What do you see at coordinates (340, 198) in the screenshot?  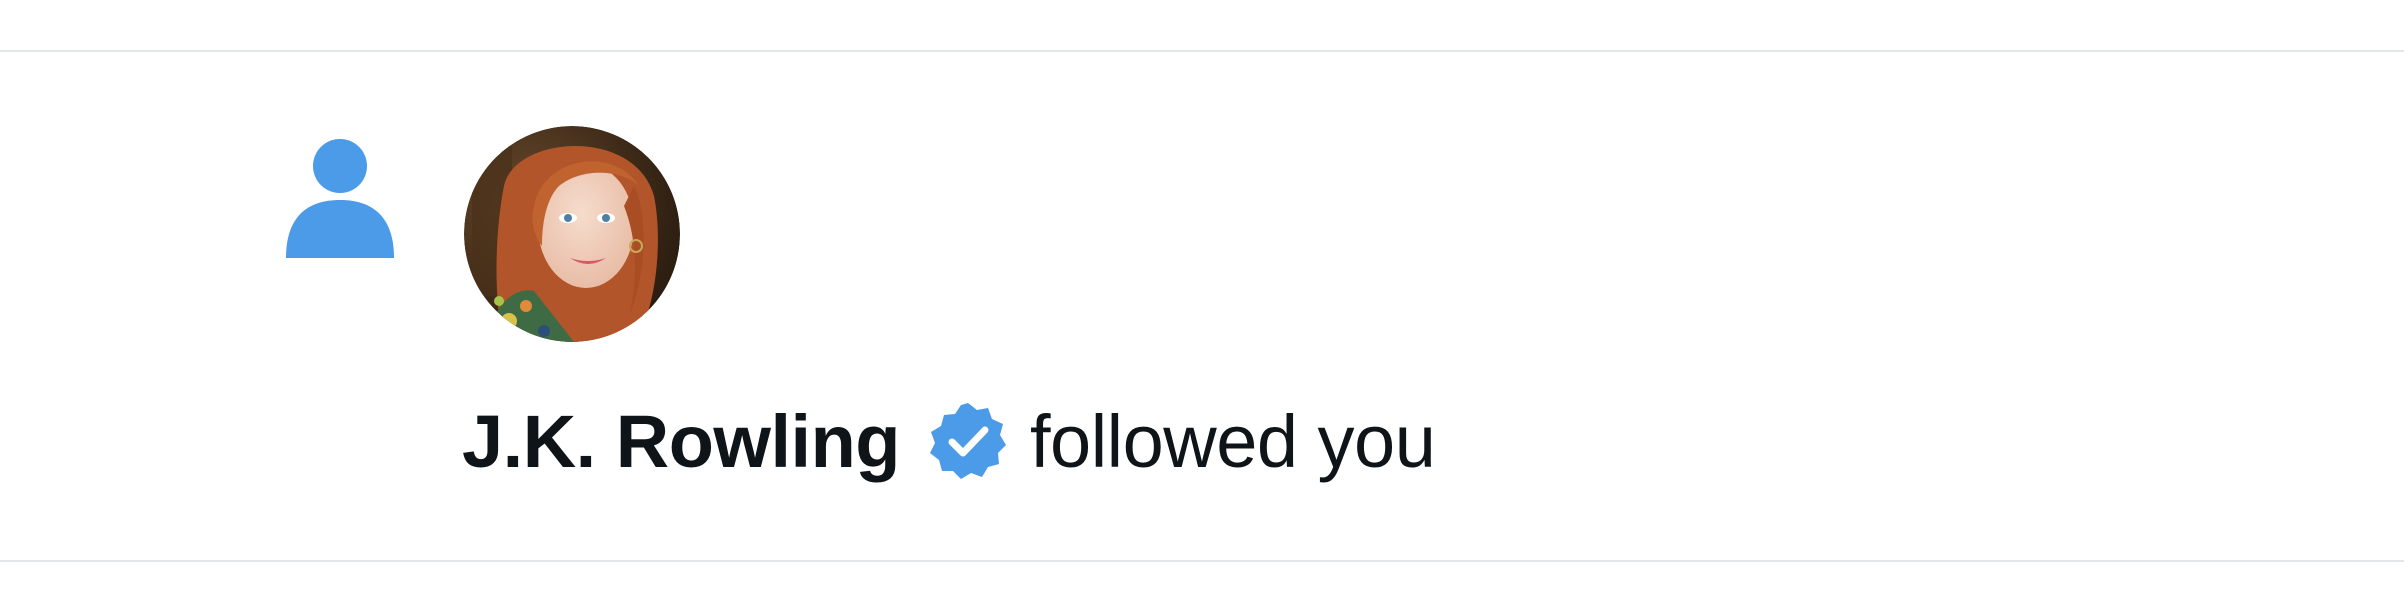 I see `person-icon` at bounding box center [340, 198].